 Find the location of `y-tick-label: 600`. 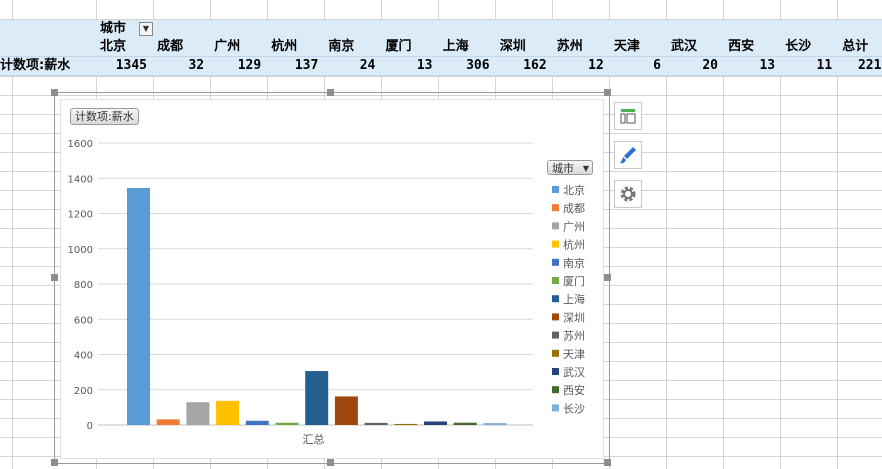

y-tick-label: 600 is located at coordinates (83, 320).